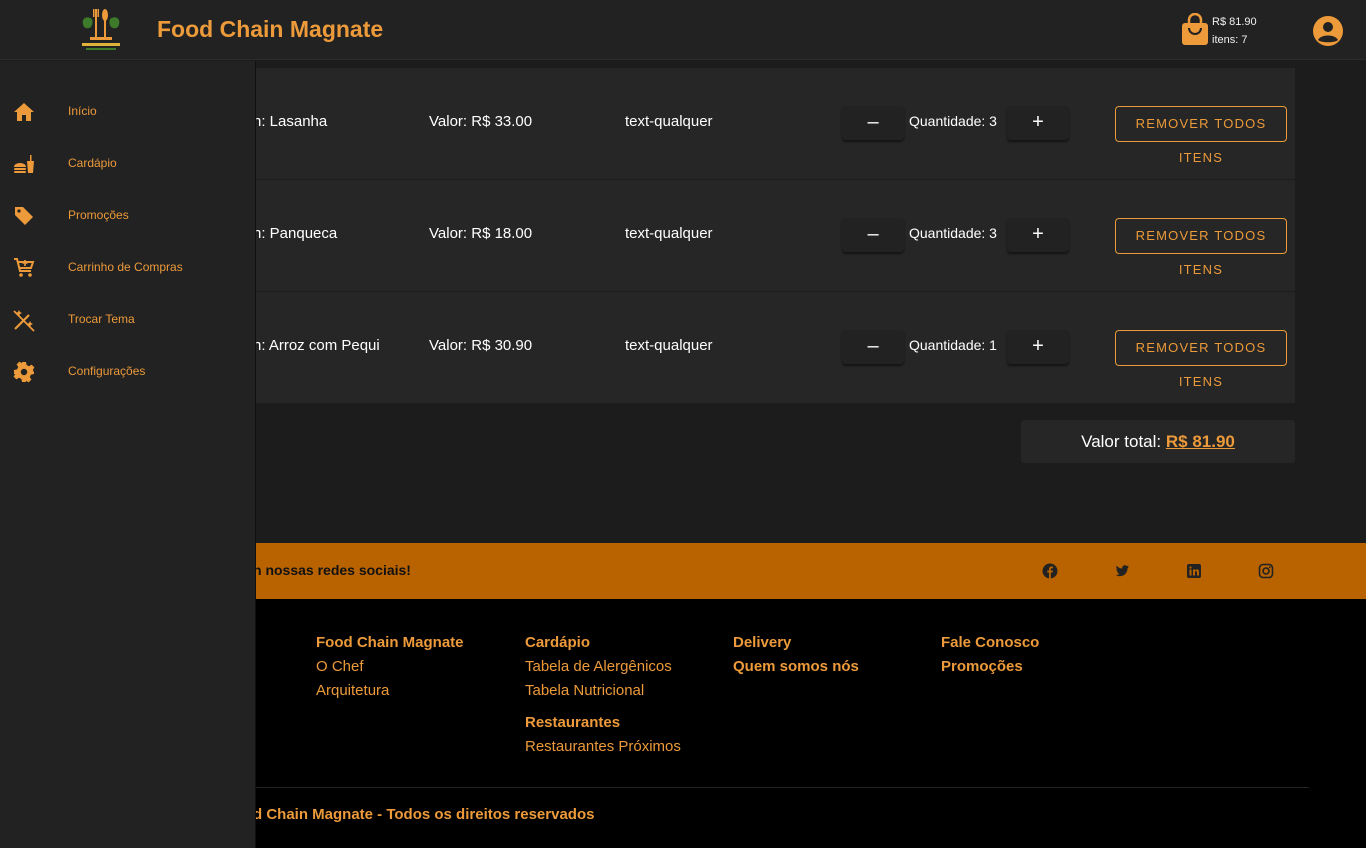 The image size is (1366, 848). What do you see at coordinates (481, 121) in the screenshot?
I see `cart-item-price: Valor: R$ 33.00` at bounding box center [481, 121].